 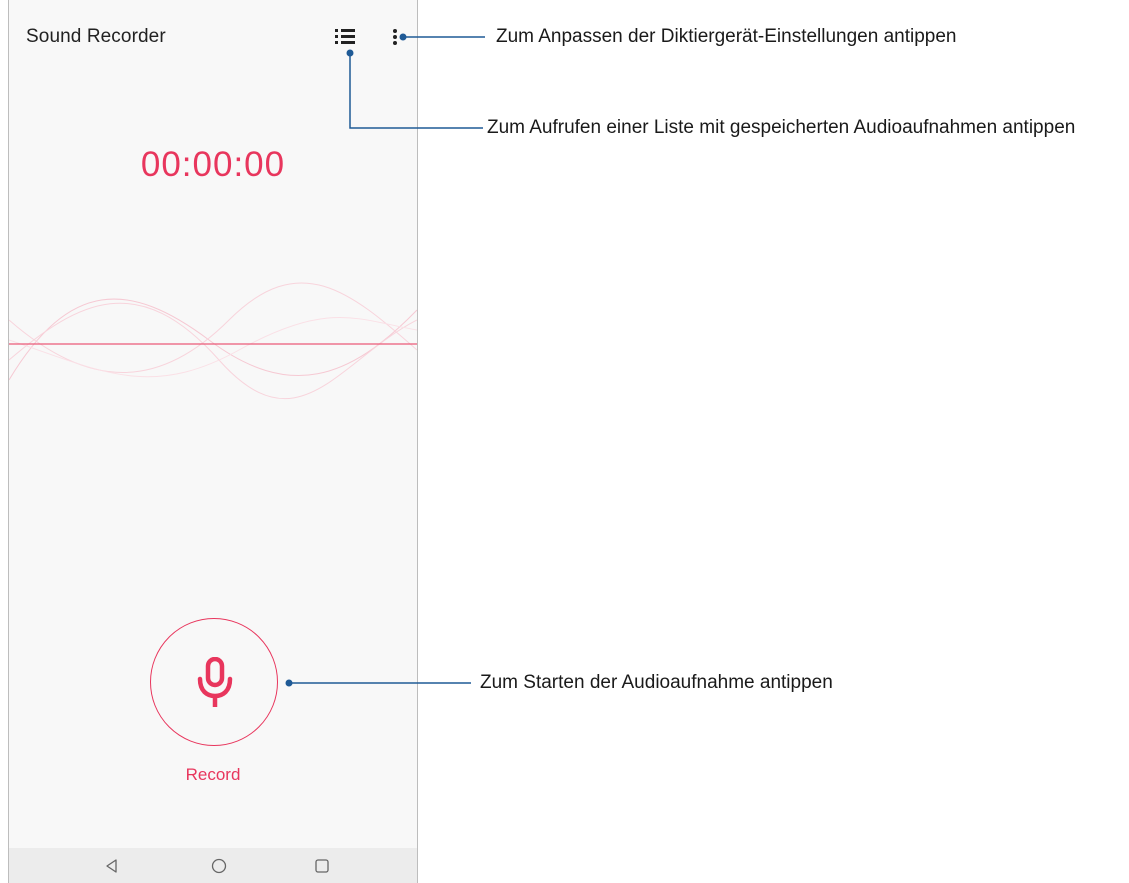 I want to click on callout-start-recording: Zum Starten der Audioaufnahme antippen, so click(x=656, y=682).